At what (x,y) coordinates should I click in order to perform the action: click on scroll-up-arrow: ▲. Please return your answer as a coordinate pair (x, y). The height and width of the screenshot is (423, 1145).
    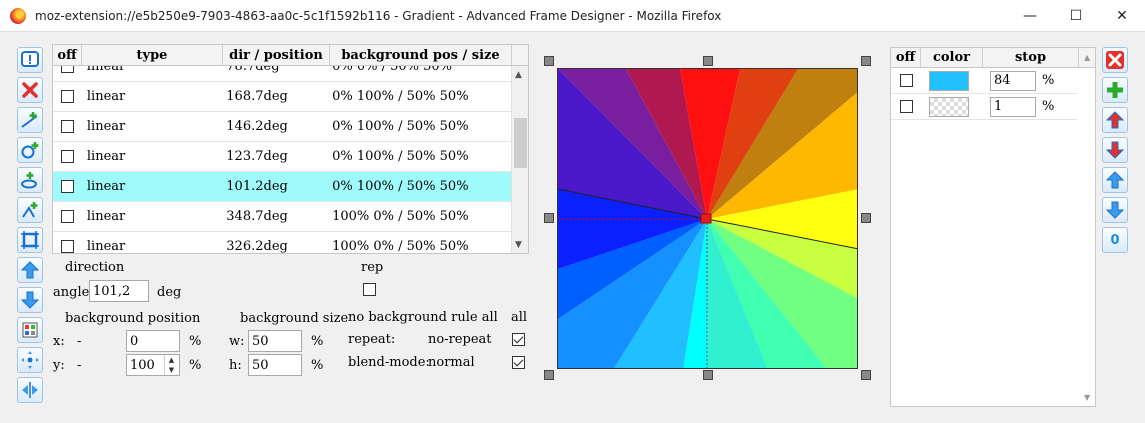
    Looking at the image, I should click on (518, 75).